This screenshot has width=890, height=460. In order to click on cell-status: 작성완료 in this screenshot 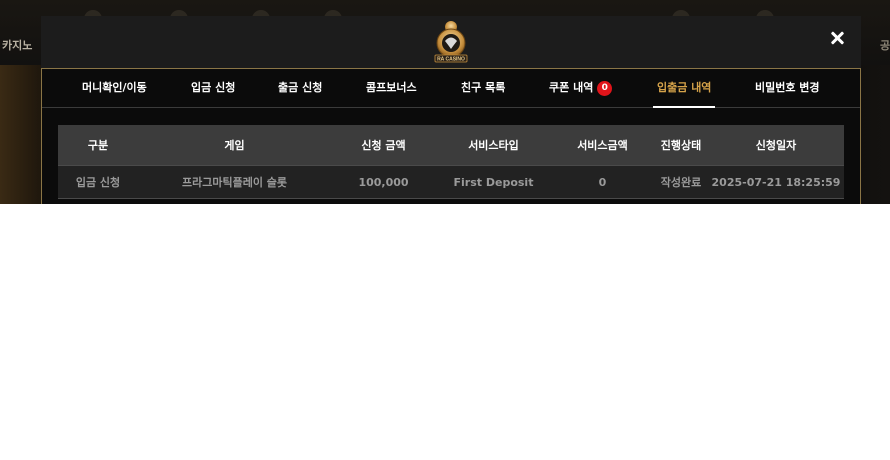, I will do `click(681, 182)`.